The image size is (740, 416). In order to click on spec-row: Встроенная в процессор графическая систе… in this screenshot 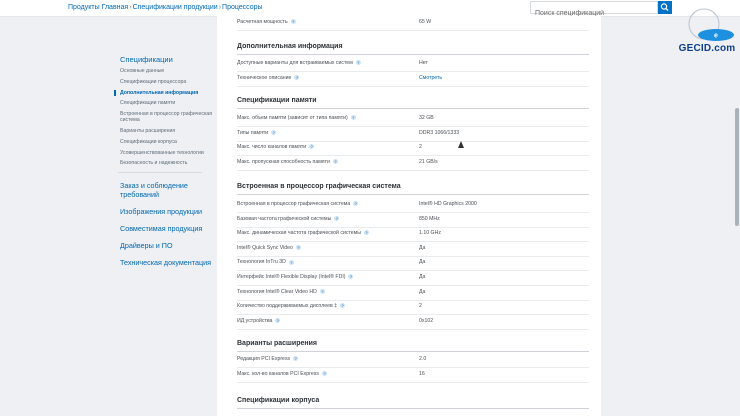, I will do `click(413, 205)`.